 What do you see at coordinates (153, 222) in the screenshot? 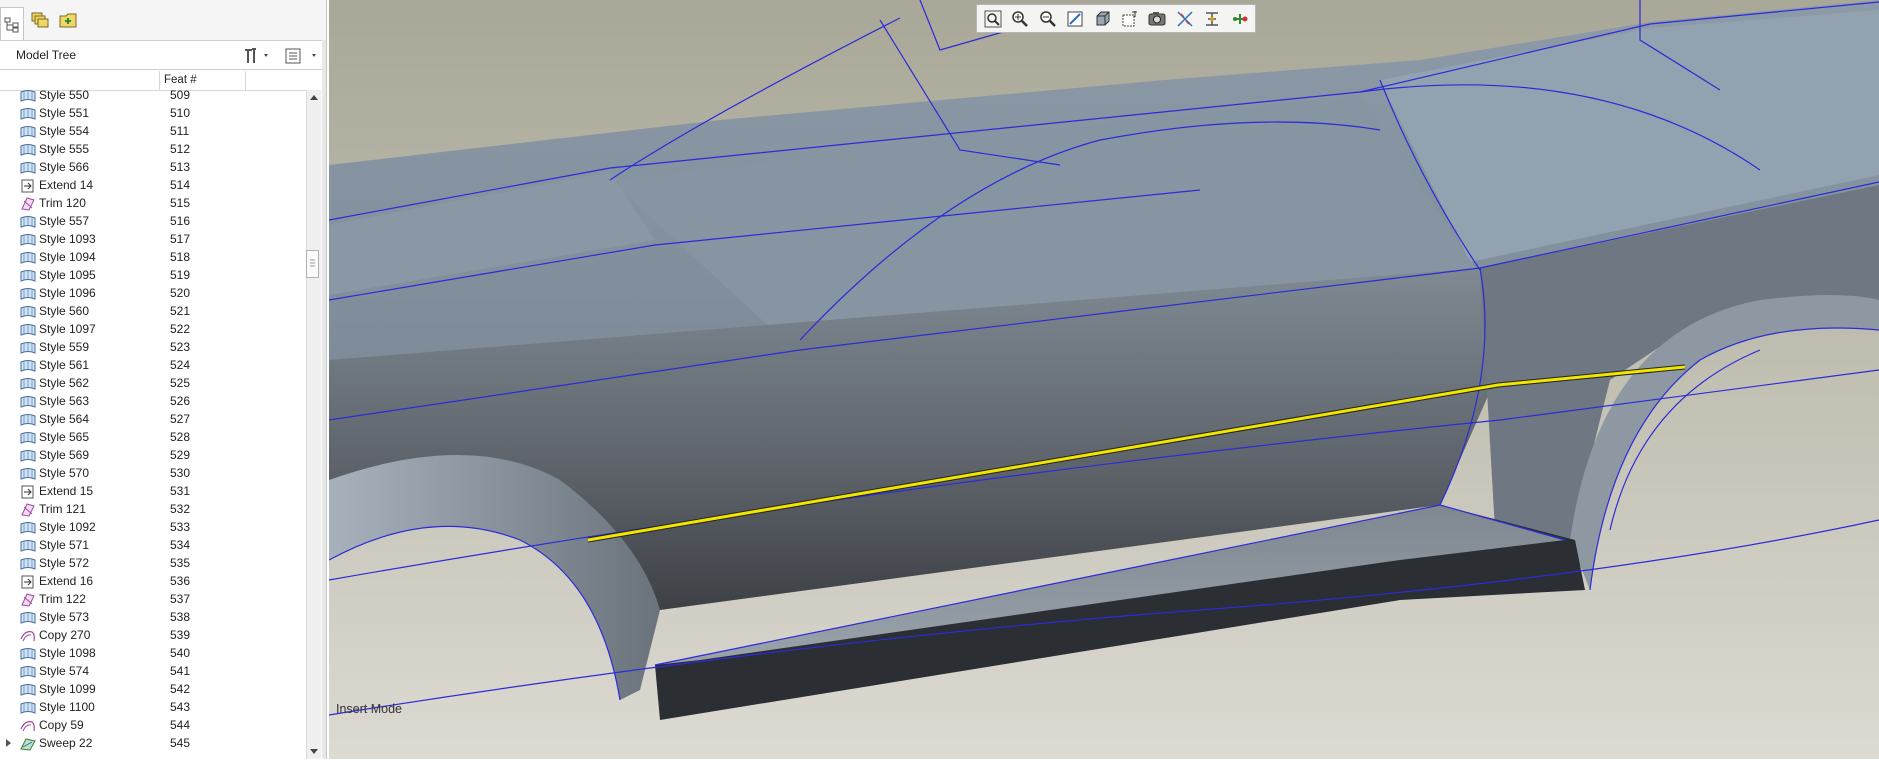
I see `tree-row: Style 557 516` at bounding box center [153, 222].